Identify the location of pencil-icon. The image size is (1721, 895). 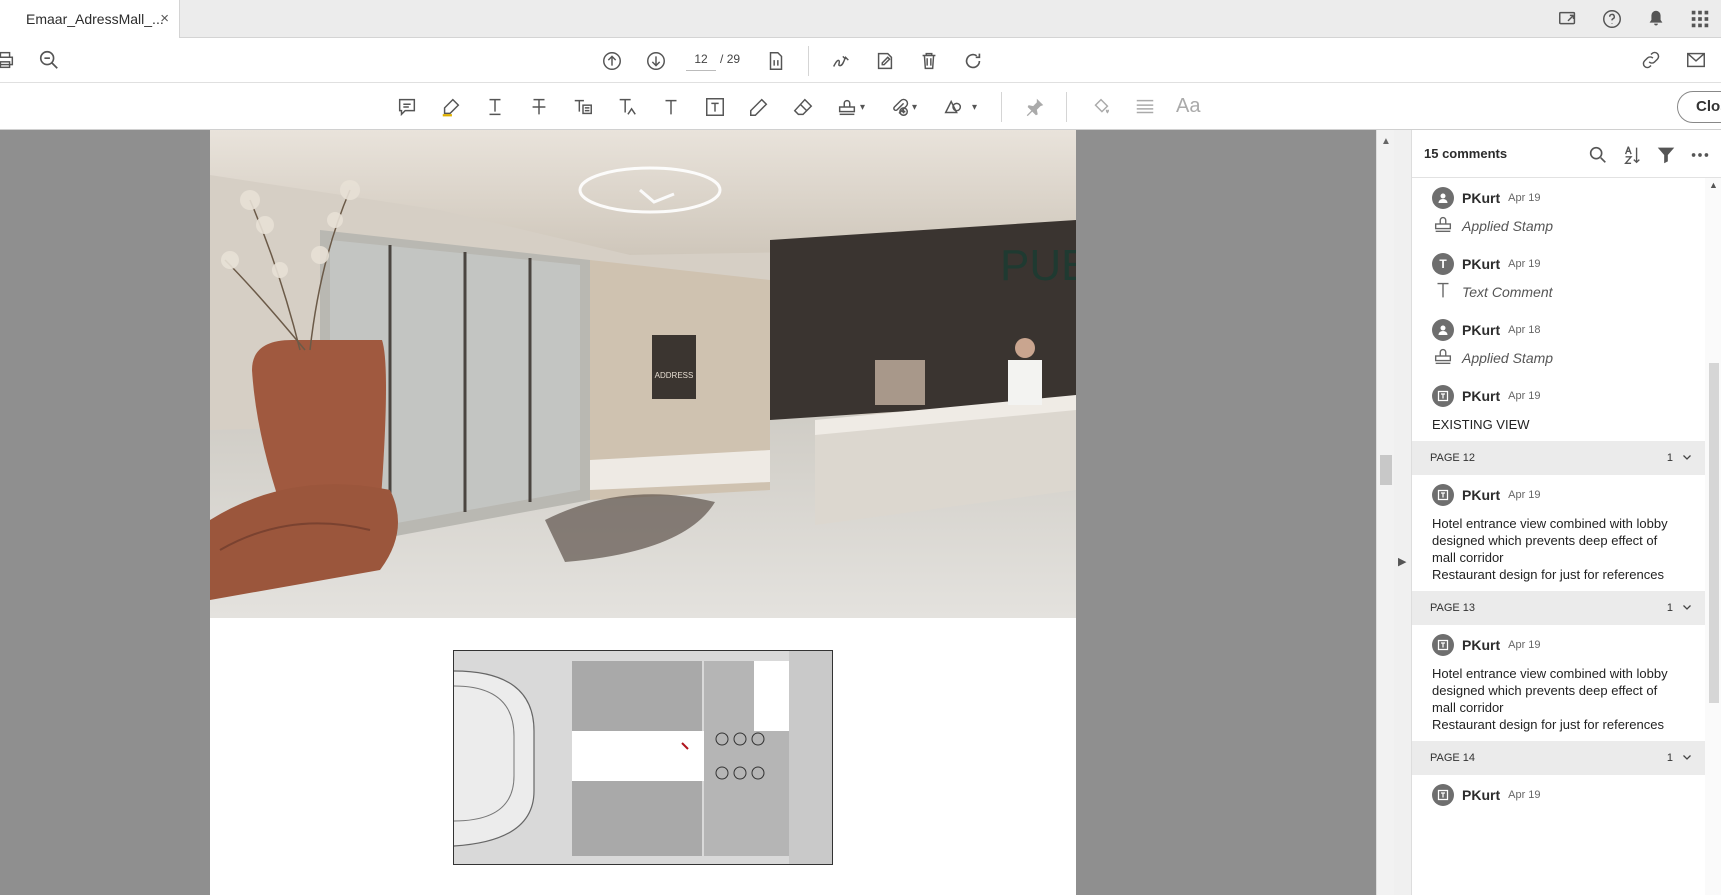
(759, 107).